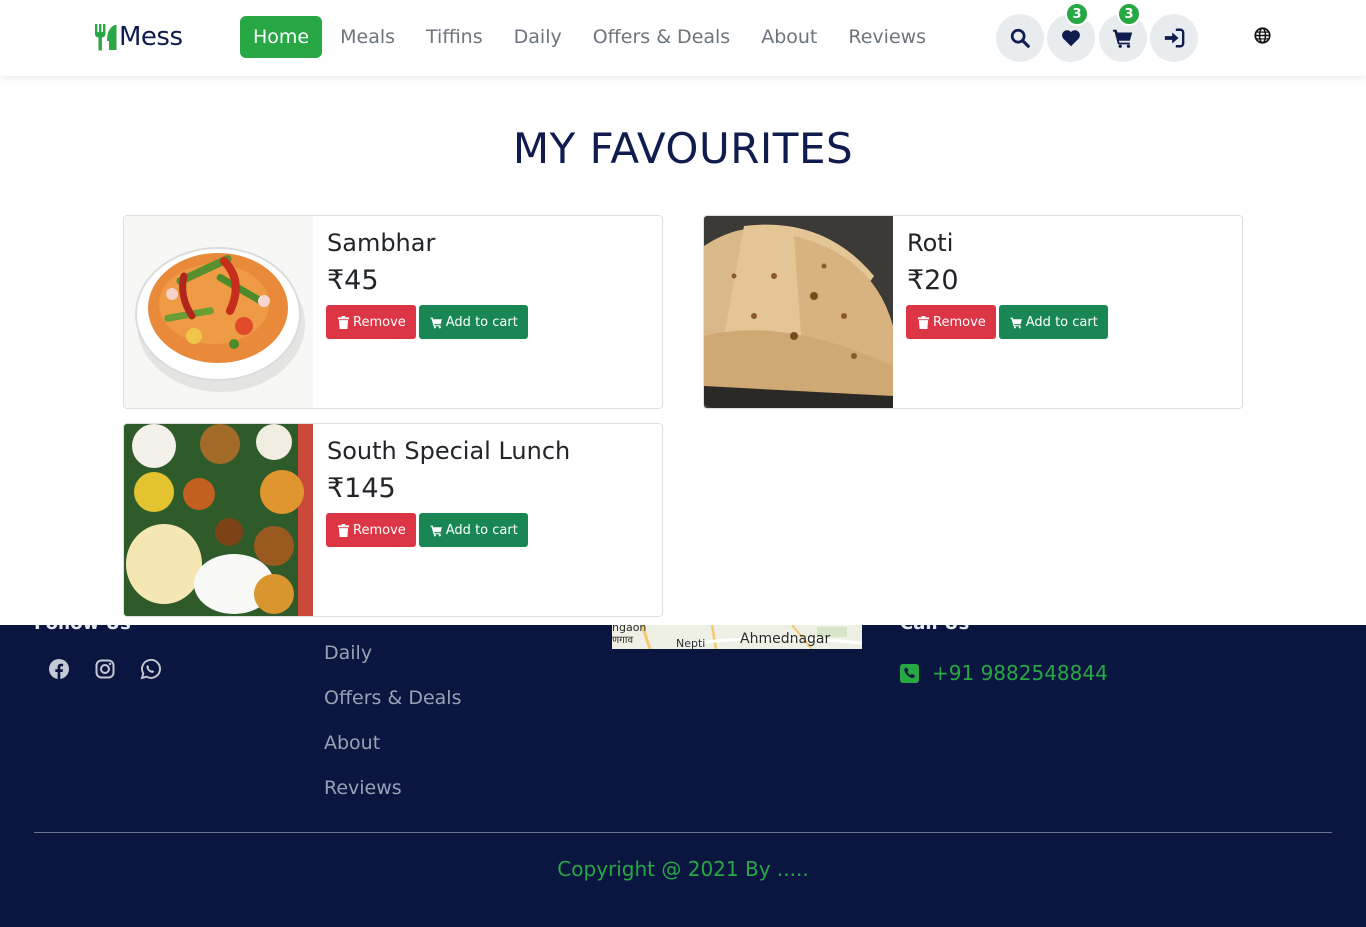  I want to click on cart-button: 3, so click(1123, 32).